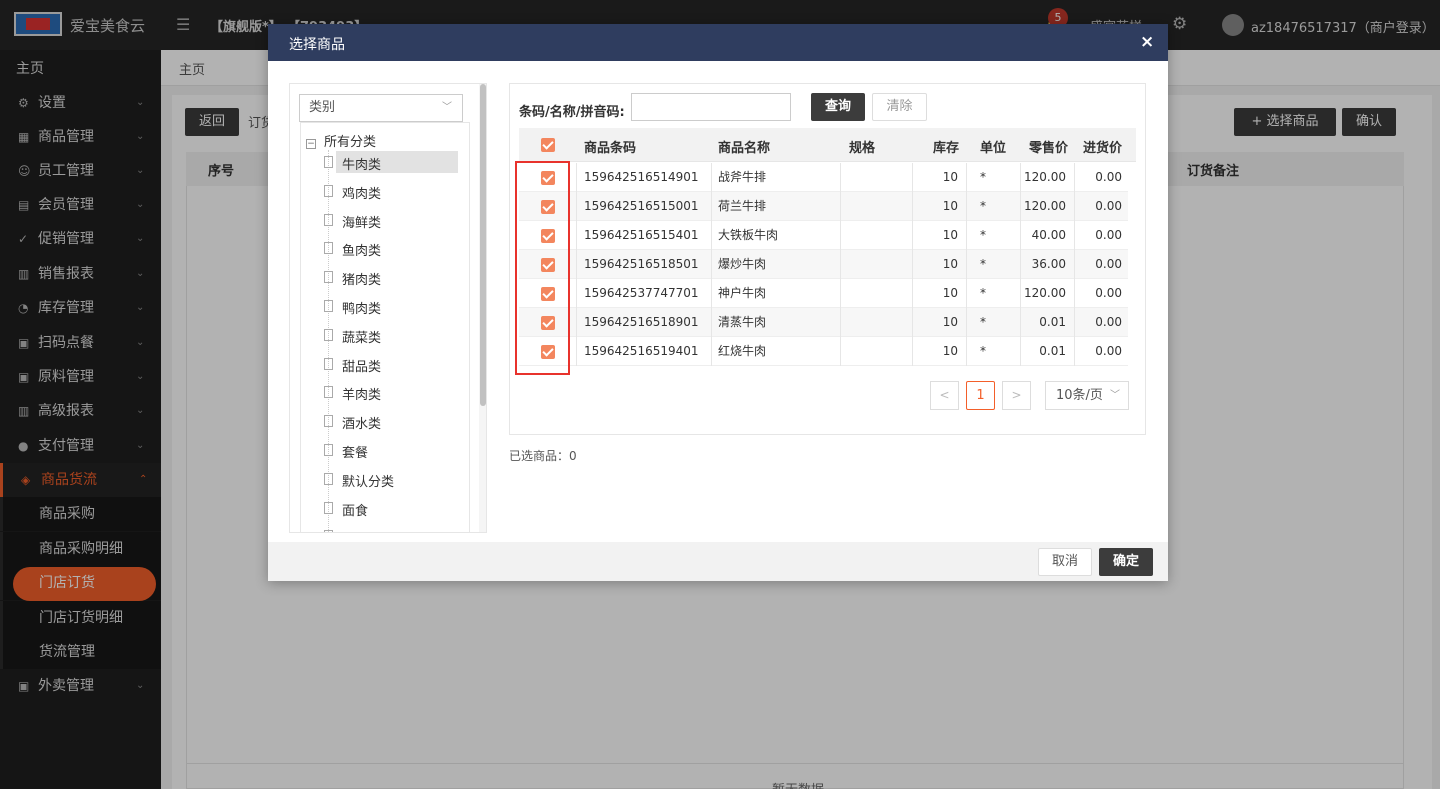 The width and height of the screenshot is (1440, 789). Describe the element at coordinates (641, 293) in the screenshot. I see `cell-barcode: 159642537747701` at that location.